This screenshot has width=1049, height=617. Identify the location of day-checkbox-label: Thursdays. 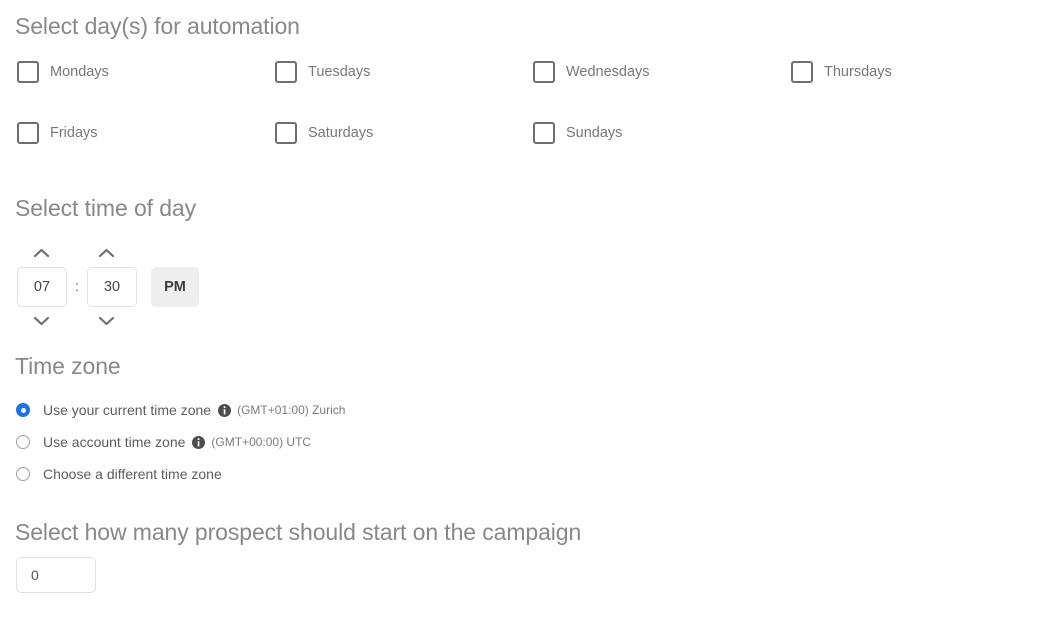
(858, 72).